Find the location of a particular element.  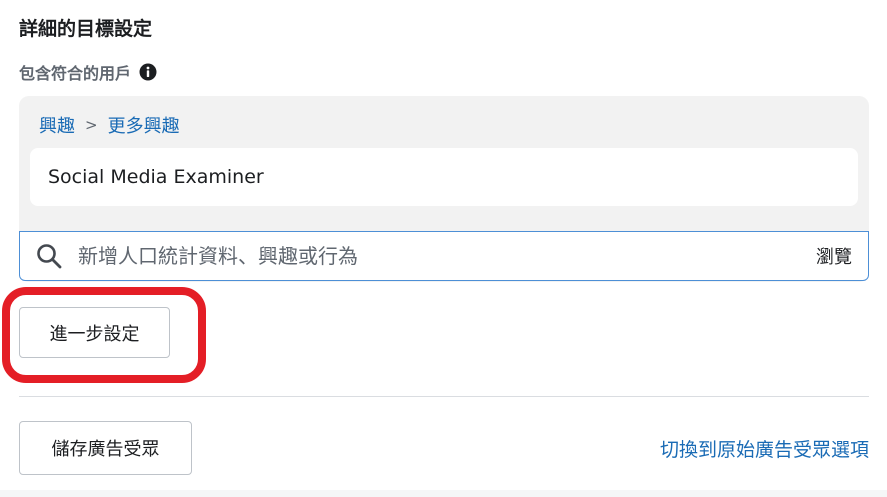

breadcrumb-interests-link: 興趣 is located at coordinates (57, 125).